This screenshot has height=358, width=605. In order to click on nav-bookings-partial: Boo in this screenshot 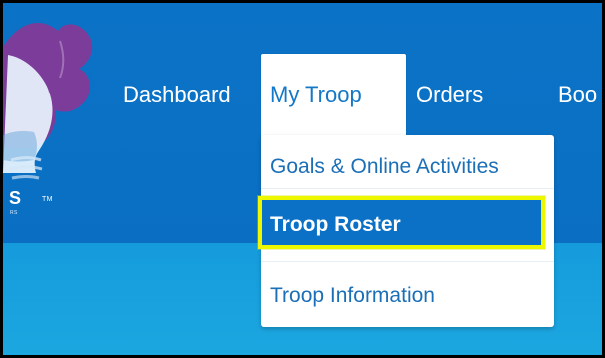, I will do `click(577, 95)`.